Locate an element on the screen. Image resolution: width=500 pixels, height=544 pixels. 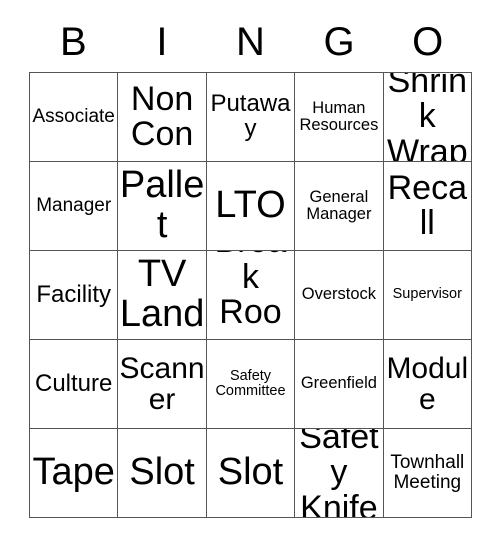
bingo-cell: Greenfield is located at coordinates (339, 384).